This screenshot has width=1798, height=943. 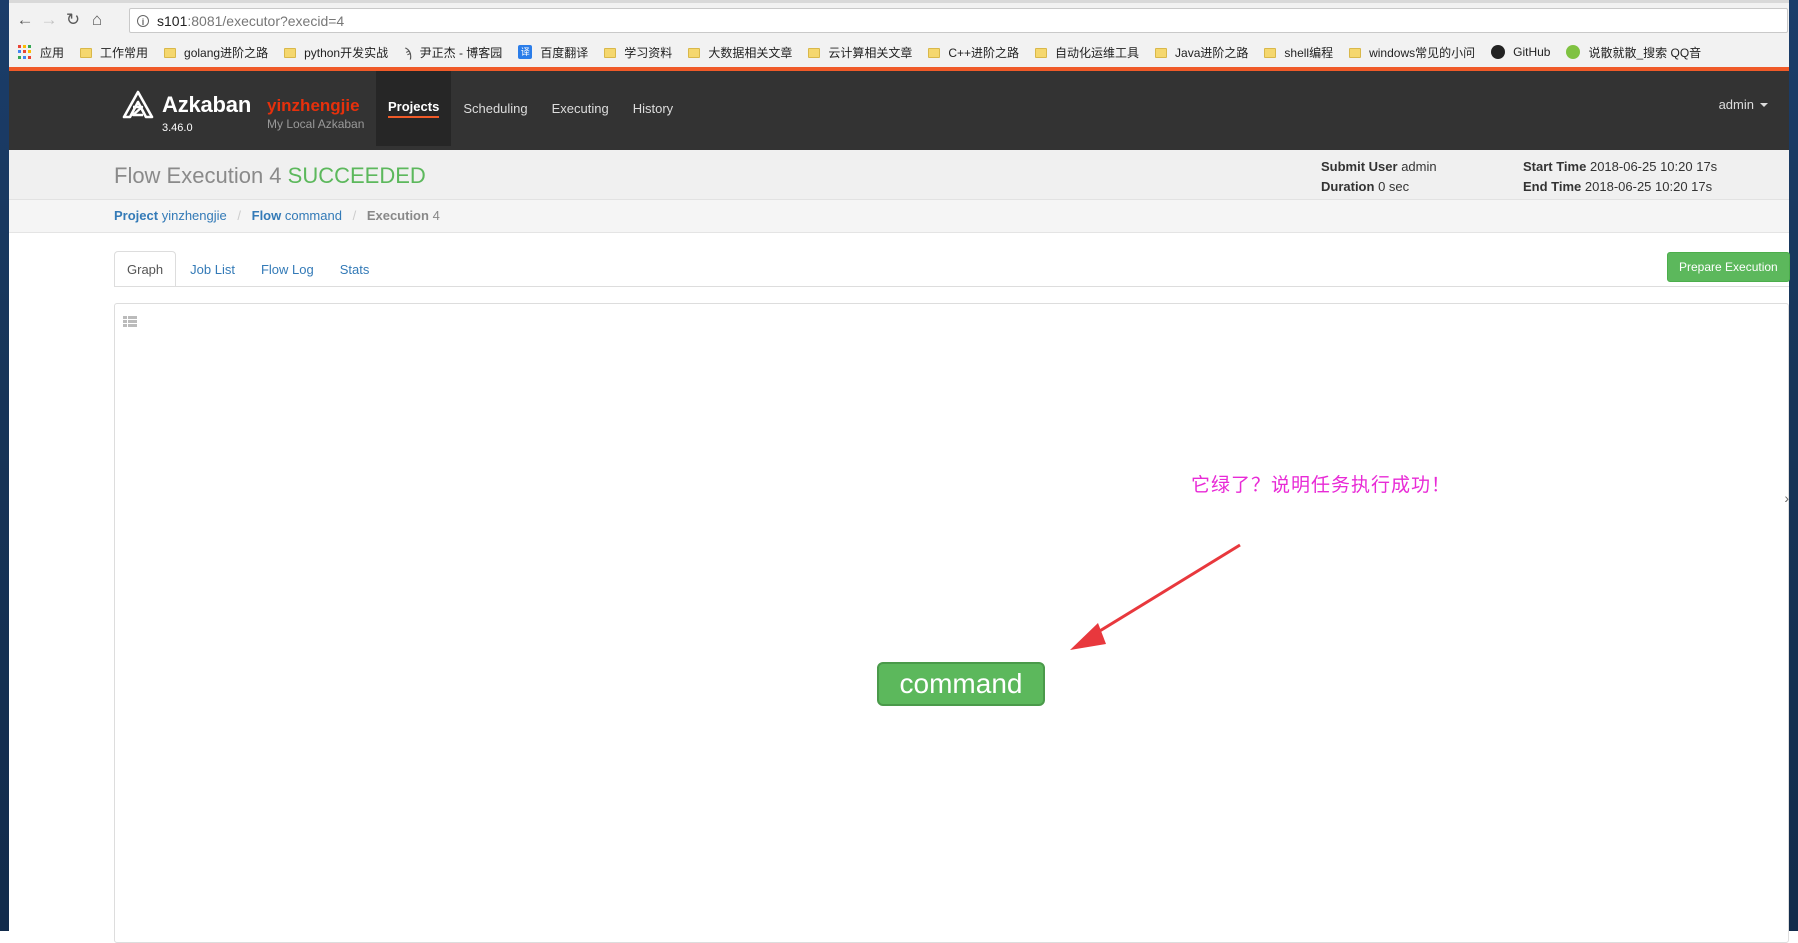 I want to click on nav-label: Projects, so click(x=414, y=108).